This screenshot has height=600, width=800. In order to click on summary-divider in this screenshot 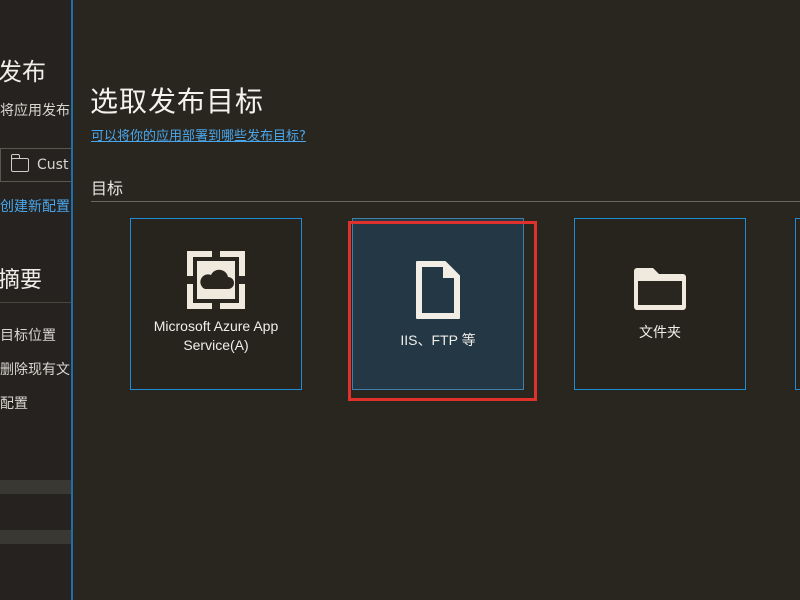, I will do `click(35, 302)`.